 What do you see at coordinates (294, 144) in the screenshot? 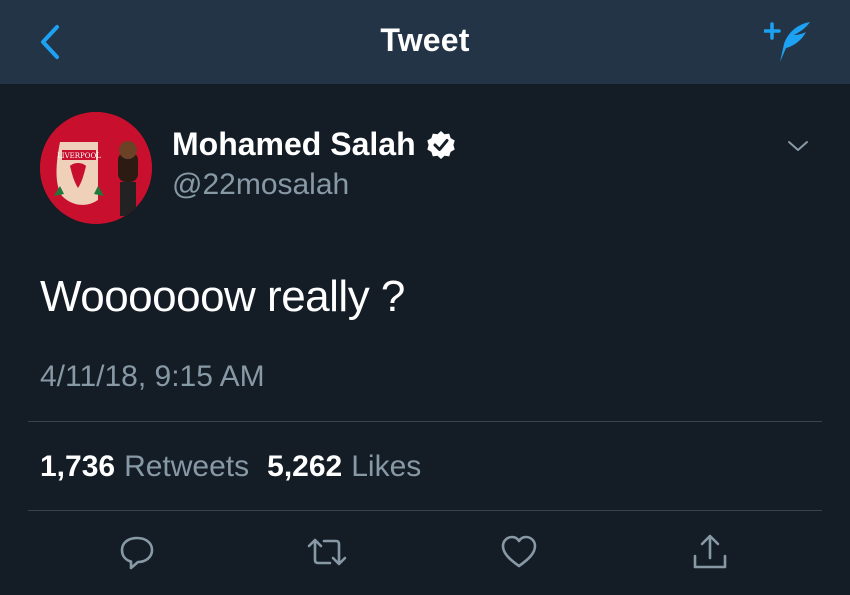
I see `author-display-name: Mohamed Salah` at bounding box center [294, 144].